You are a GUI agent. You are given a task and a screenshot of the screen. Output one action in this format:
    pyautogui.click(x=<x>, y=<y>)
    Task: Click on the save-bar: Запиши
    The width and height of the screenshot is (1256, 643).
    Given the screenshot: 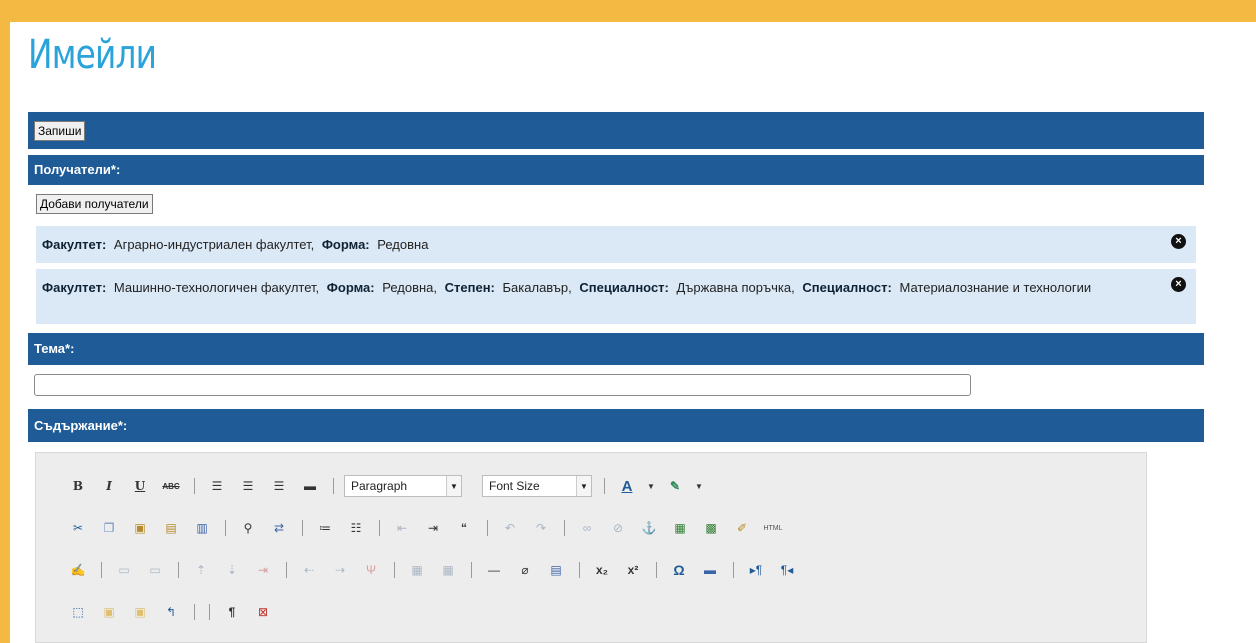 What is the action you would take?
    pyautogui.click(x=616, y=130)
    